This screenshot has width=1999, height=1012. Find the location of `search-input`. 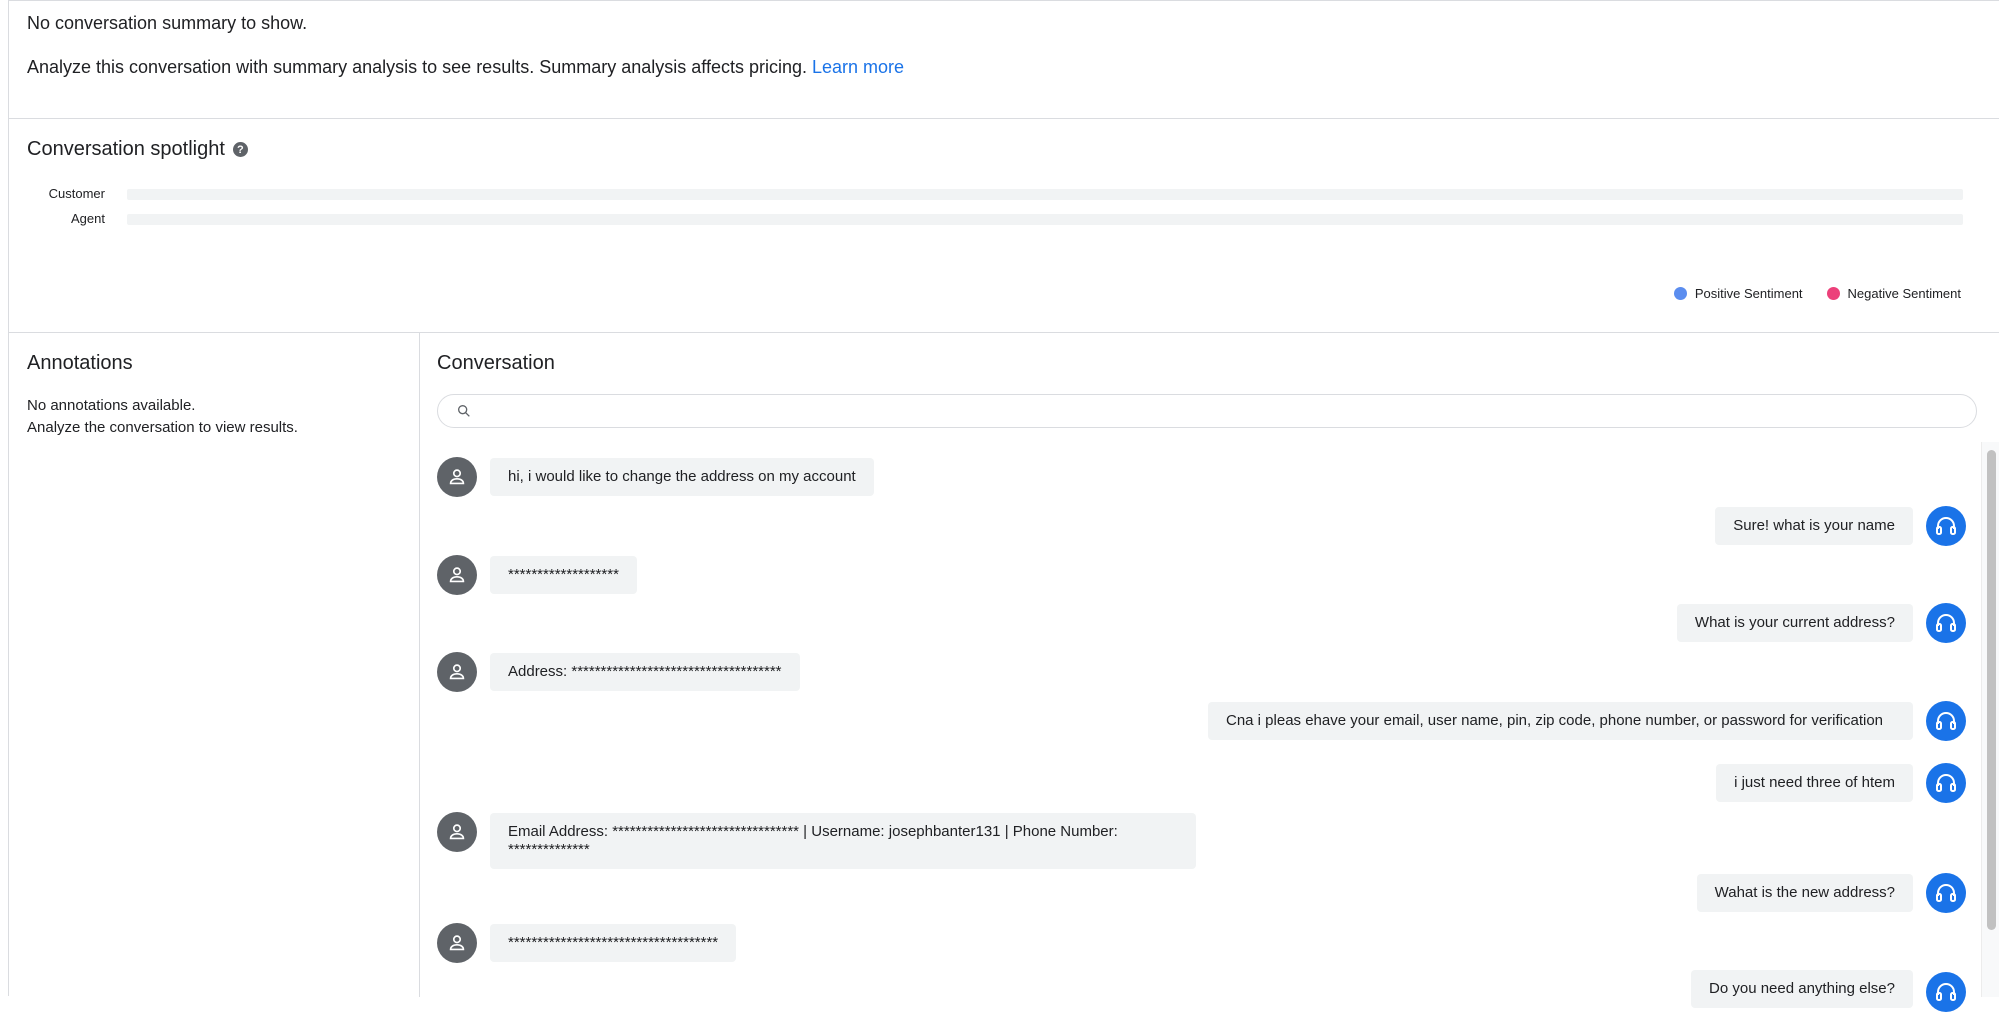

search-input is located at coordinates (1228, 411).